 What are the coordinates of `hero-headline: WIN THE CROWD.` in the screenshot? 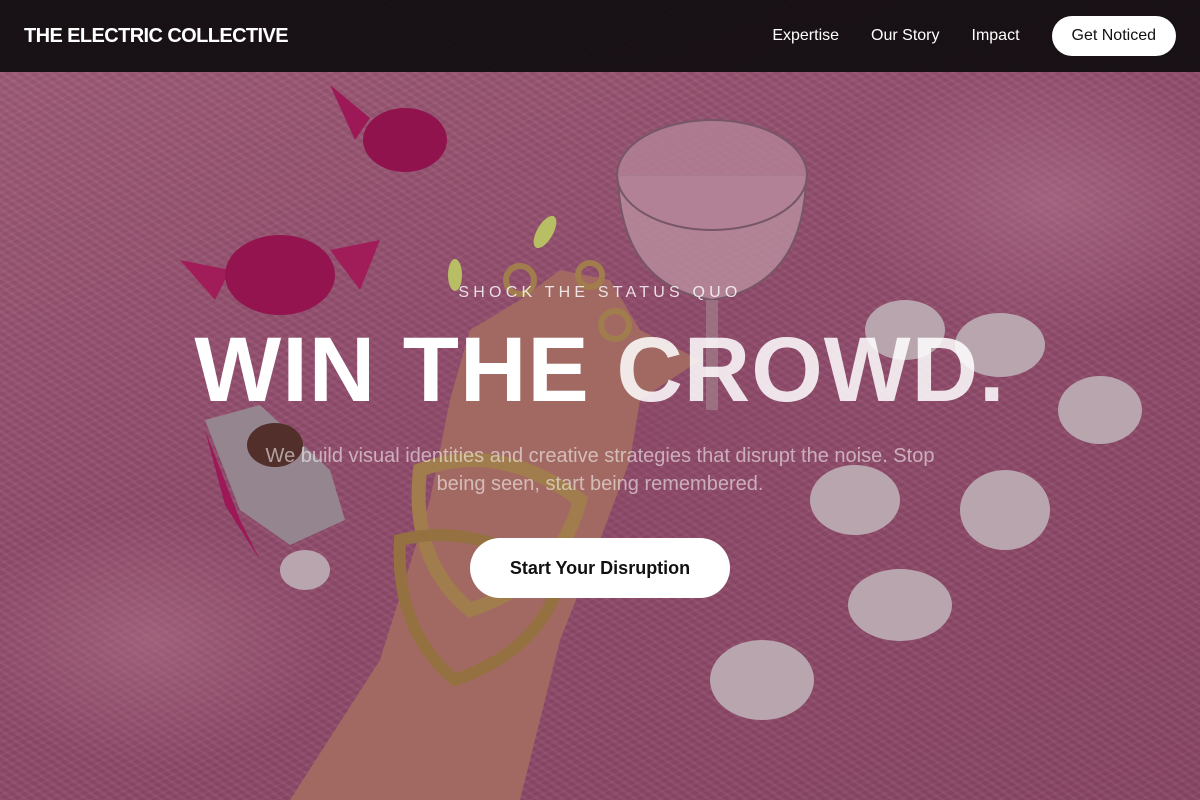 It's located at (600, 370).